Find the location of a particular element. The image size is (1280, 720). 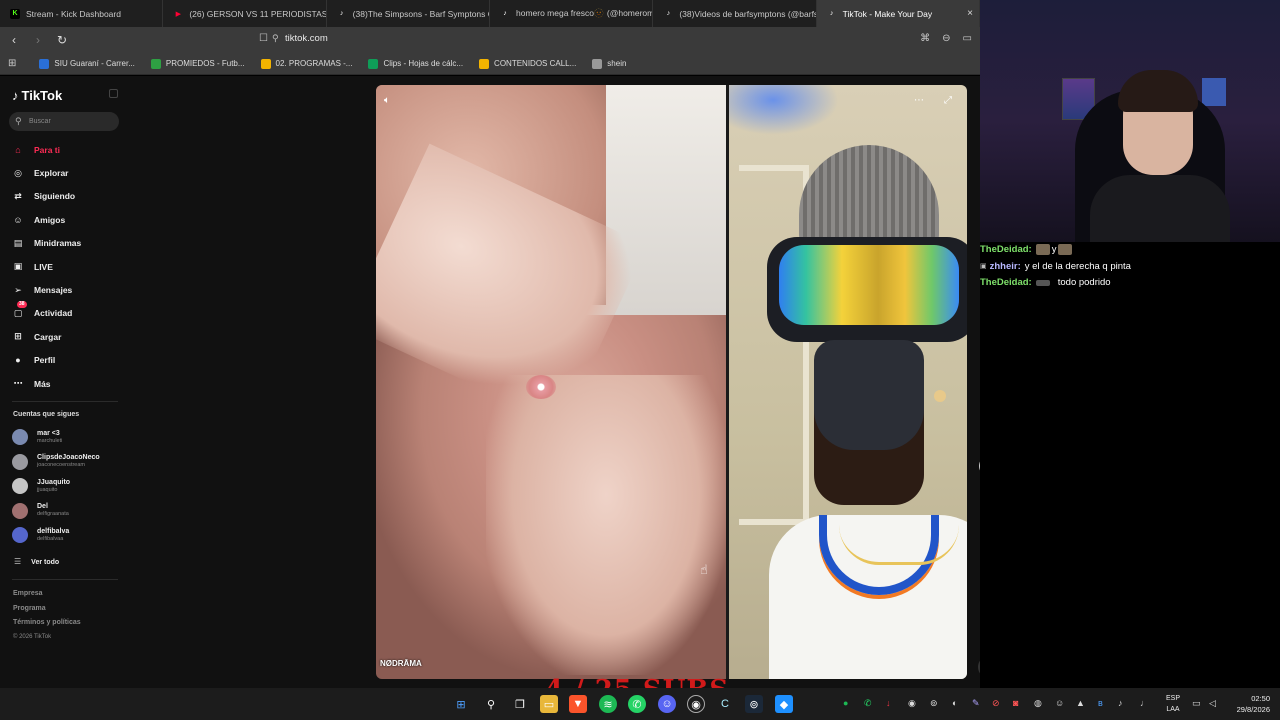

footer-link: Programa is located at coordinates (29, 608).